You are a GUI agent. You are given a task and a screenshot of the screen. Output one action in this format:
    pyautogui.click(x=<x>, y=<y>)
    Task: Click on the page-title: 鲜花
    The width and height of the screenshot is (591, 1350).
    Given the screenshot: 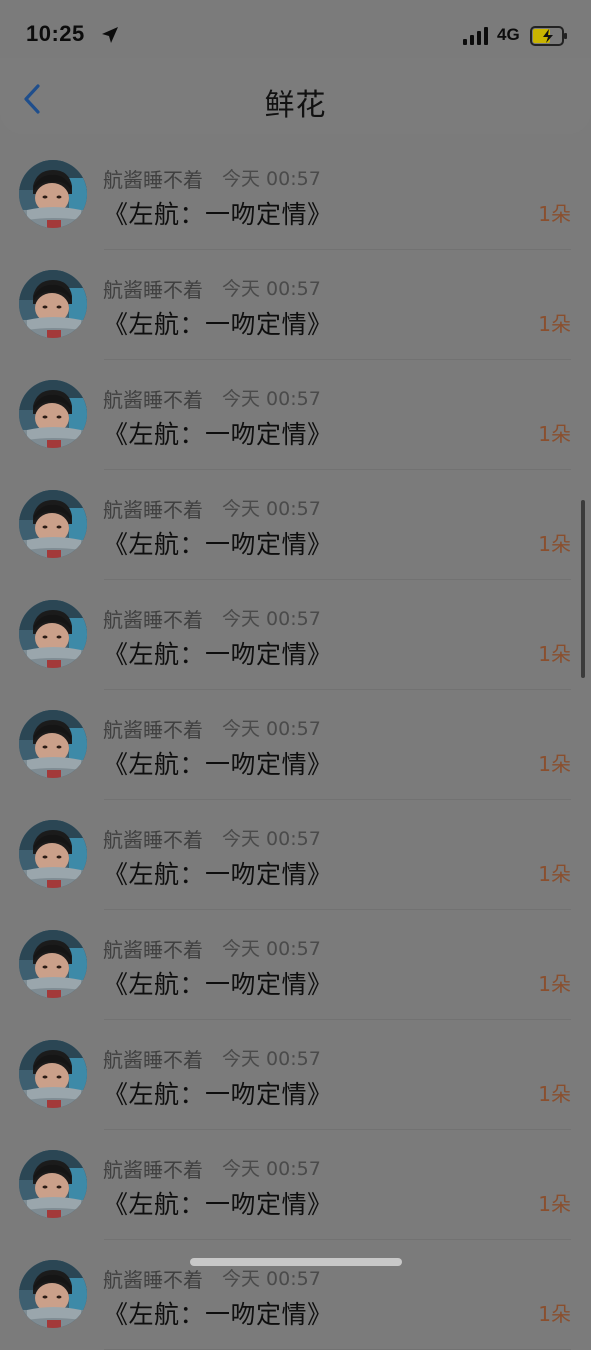 What is the action you would take?
    pyautogui.click(x=295, y=105)
    